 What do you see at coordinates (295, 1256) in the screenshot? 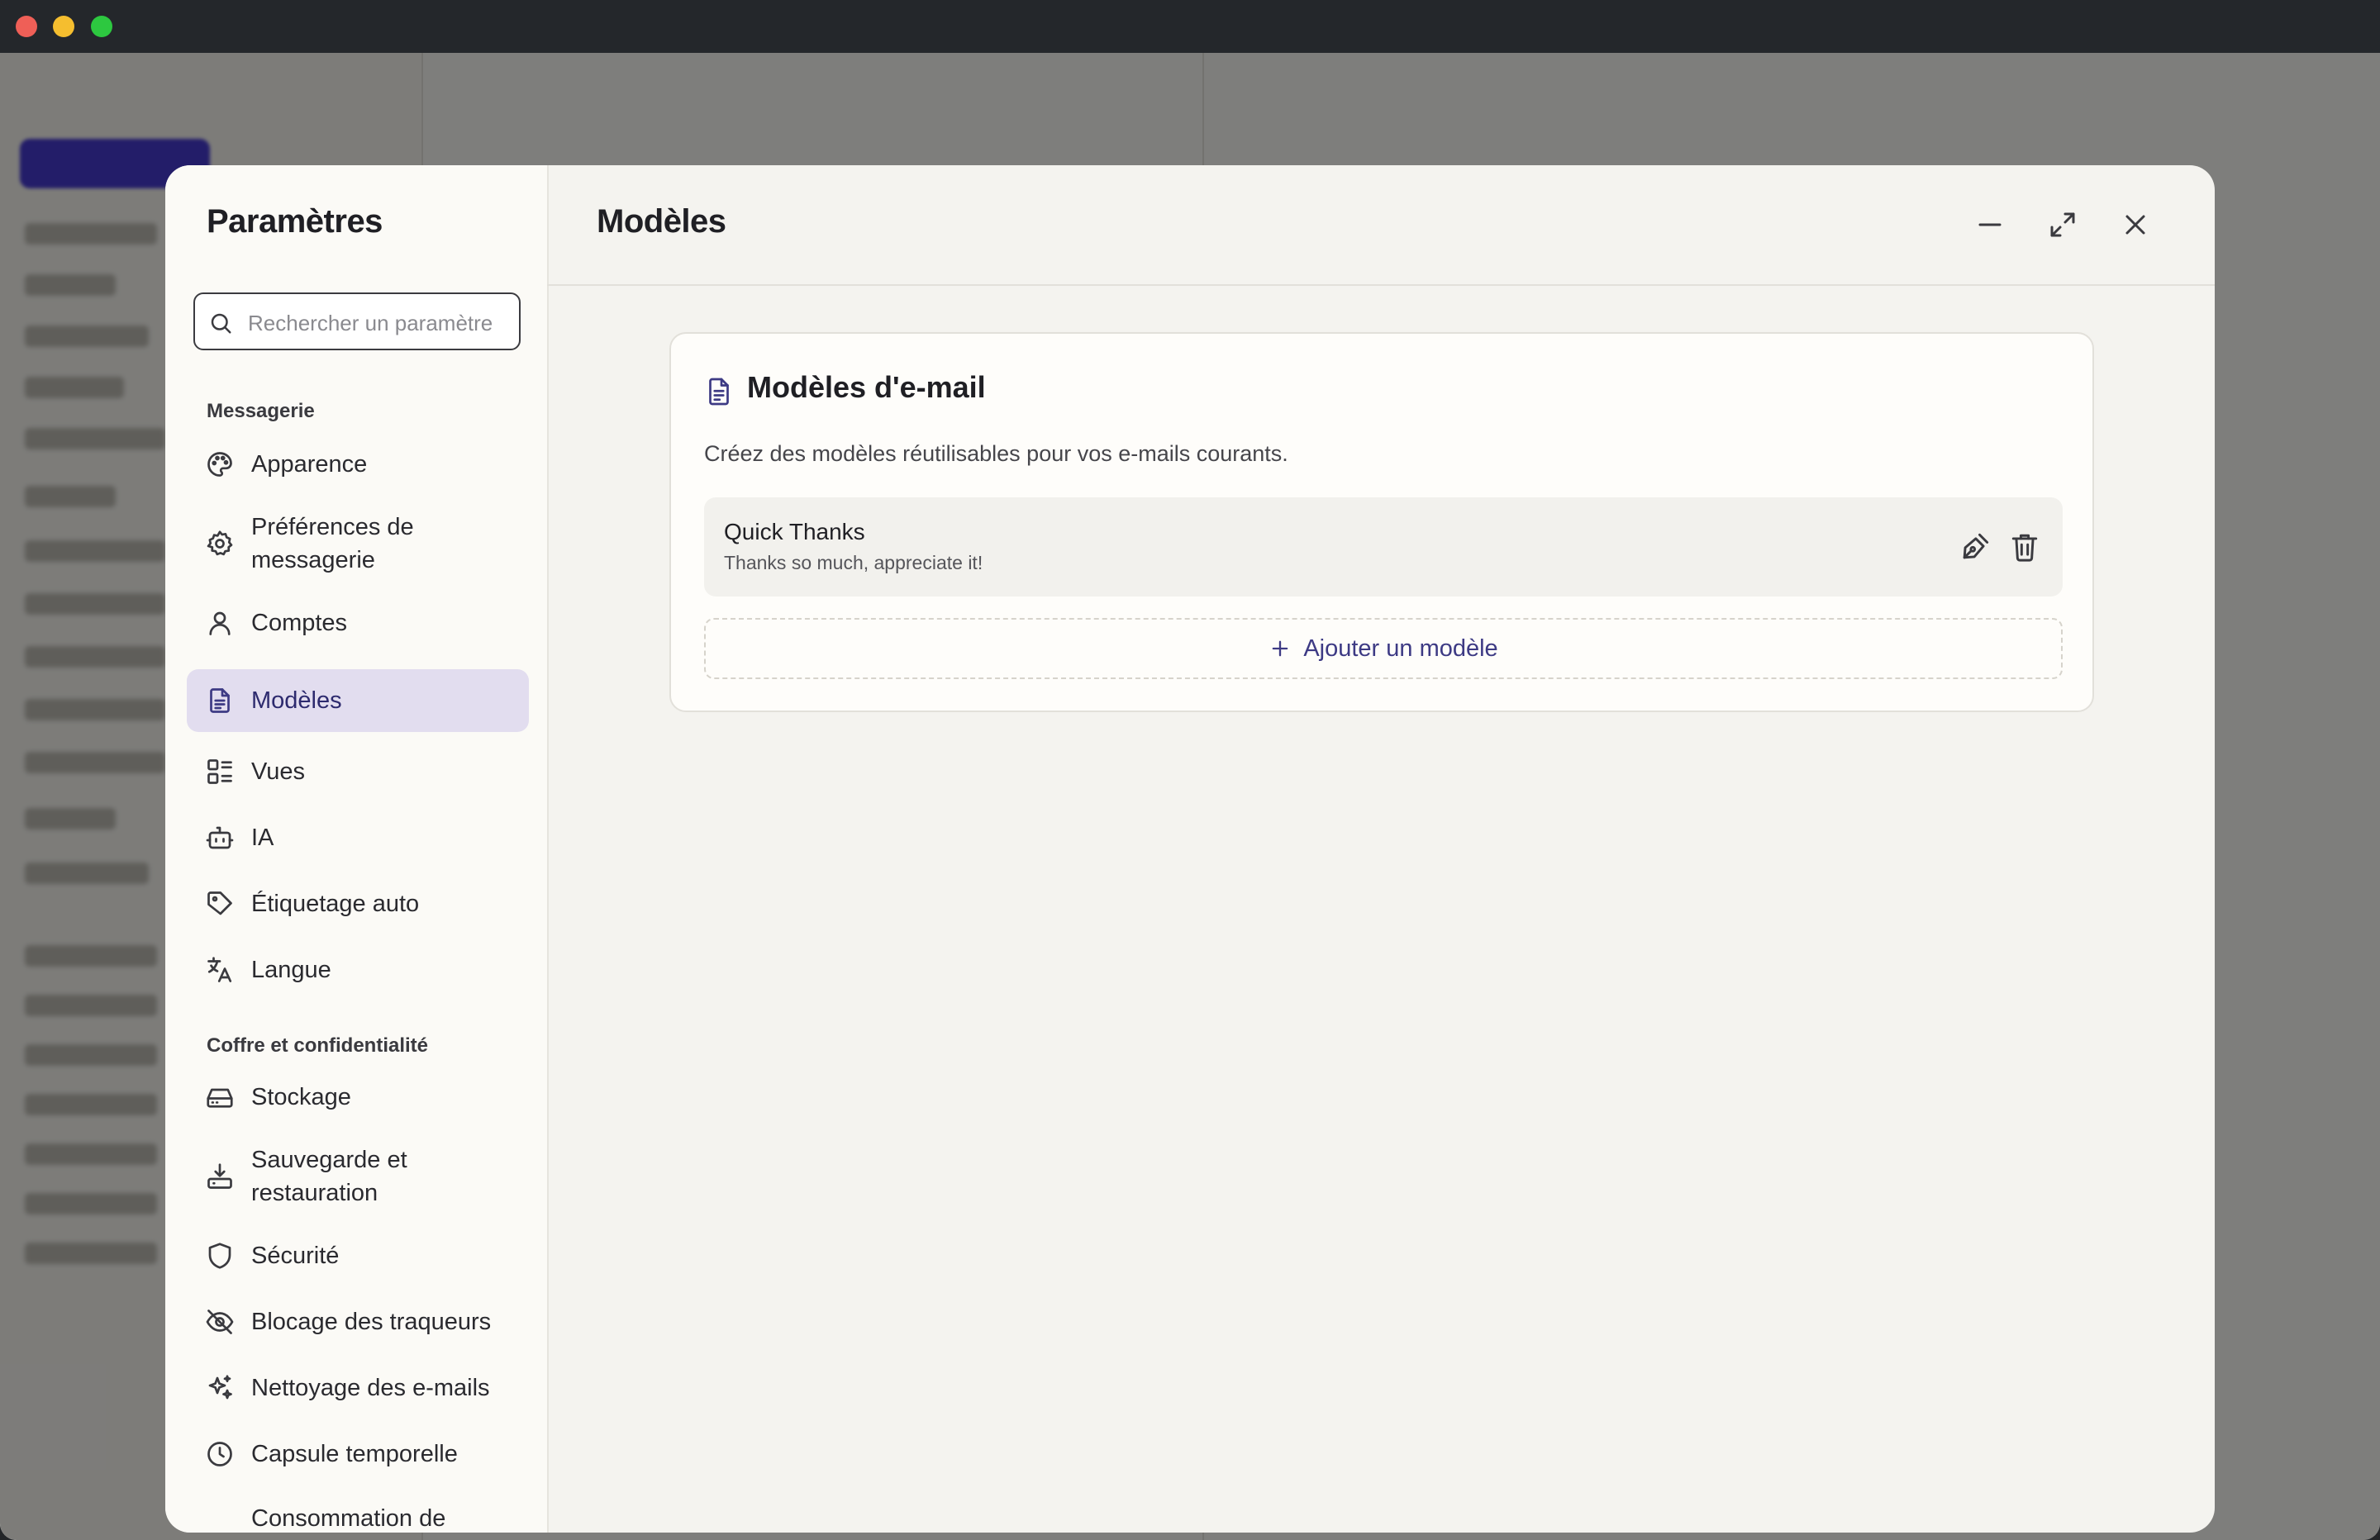
I see `sidebar-item-label: Sécurité` at bounding box center [295, 1256].